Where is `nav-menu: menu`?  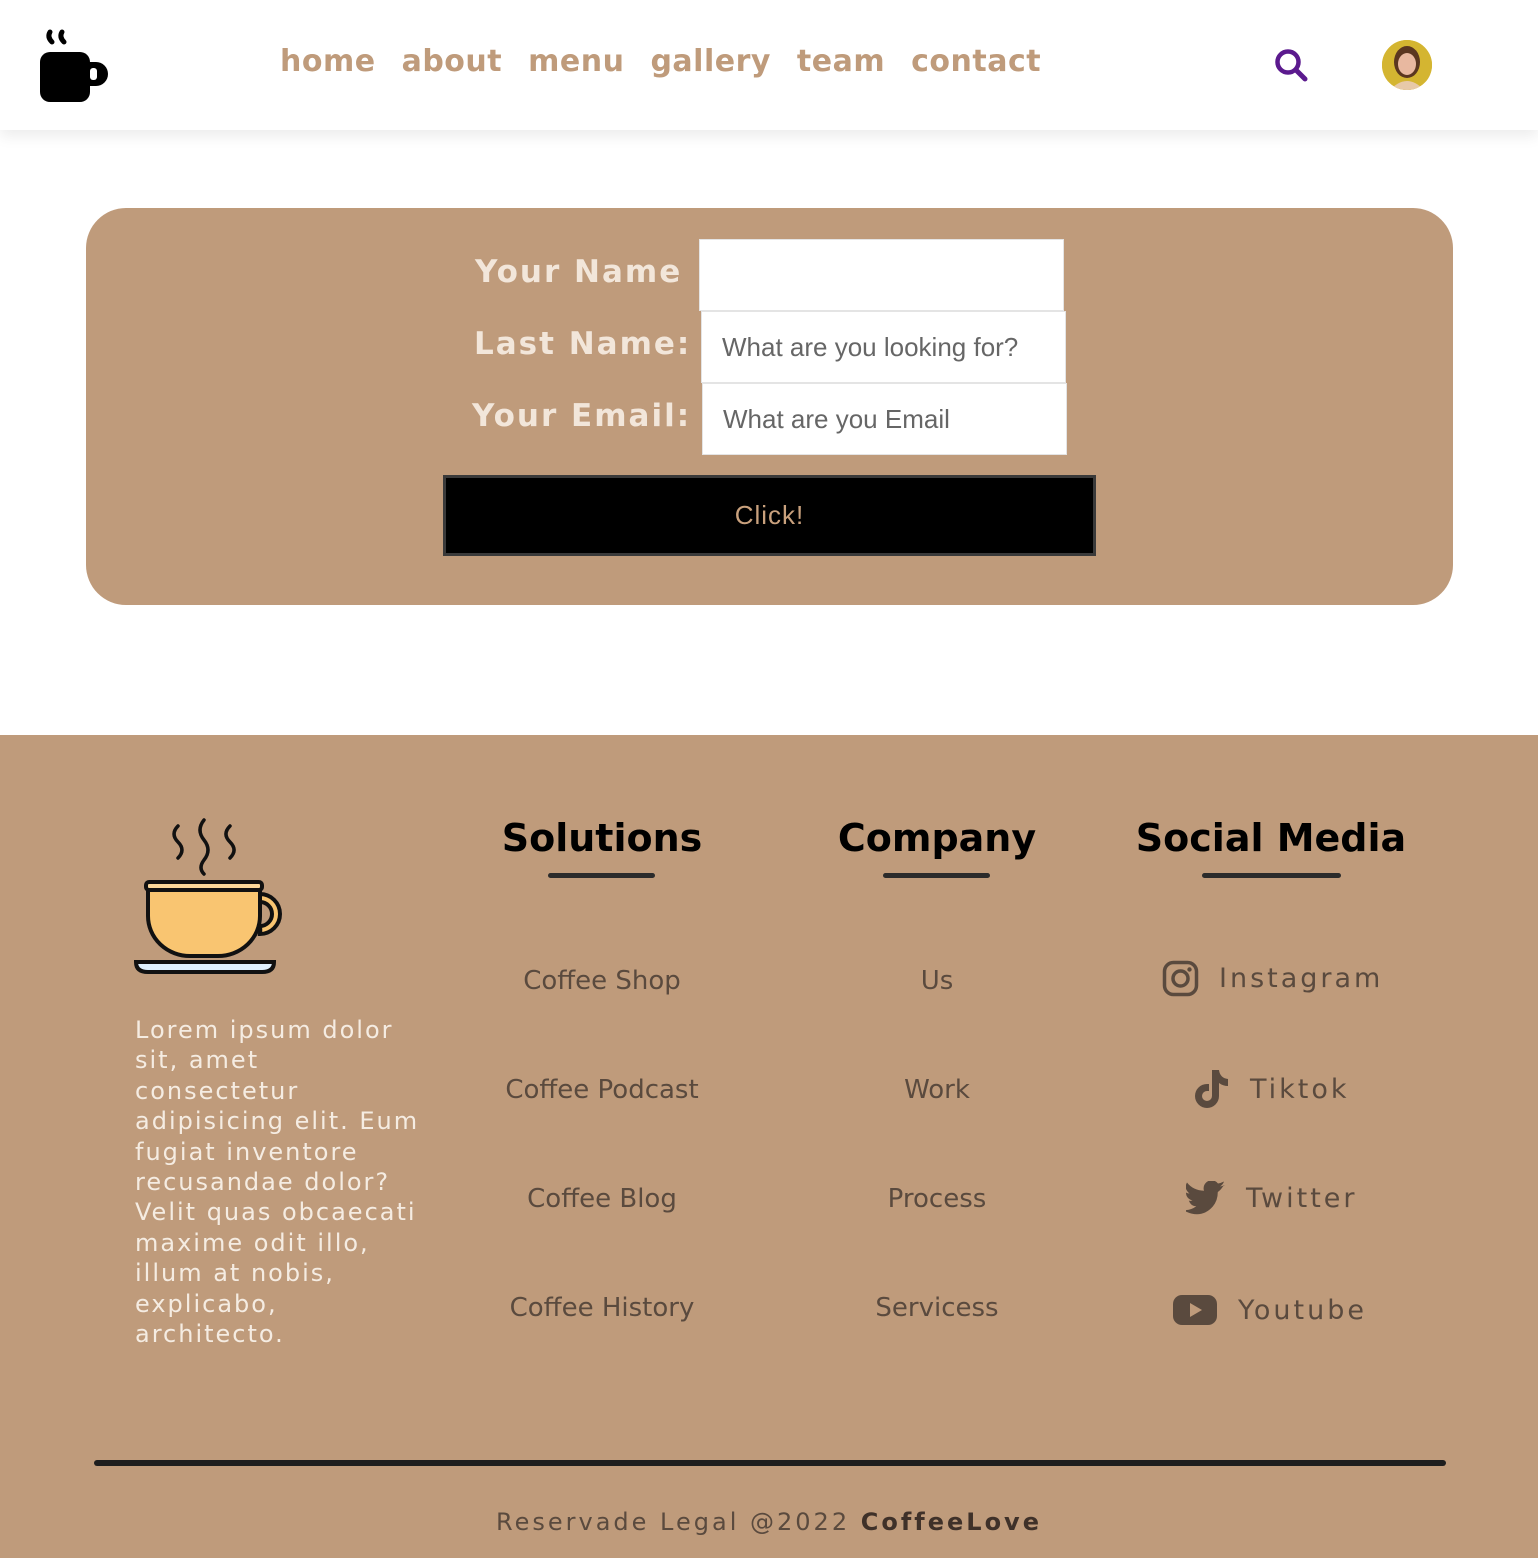
nav-menu: menu is located at coordinates (576, 61).